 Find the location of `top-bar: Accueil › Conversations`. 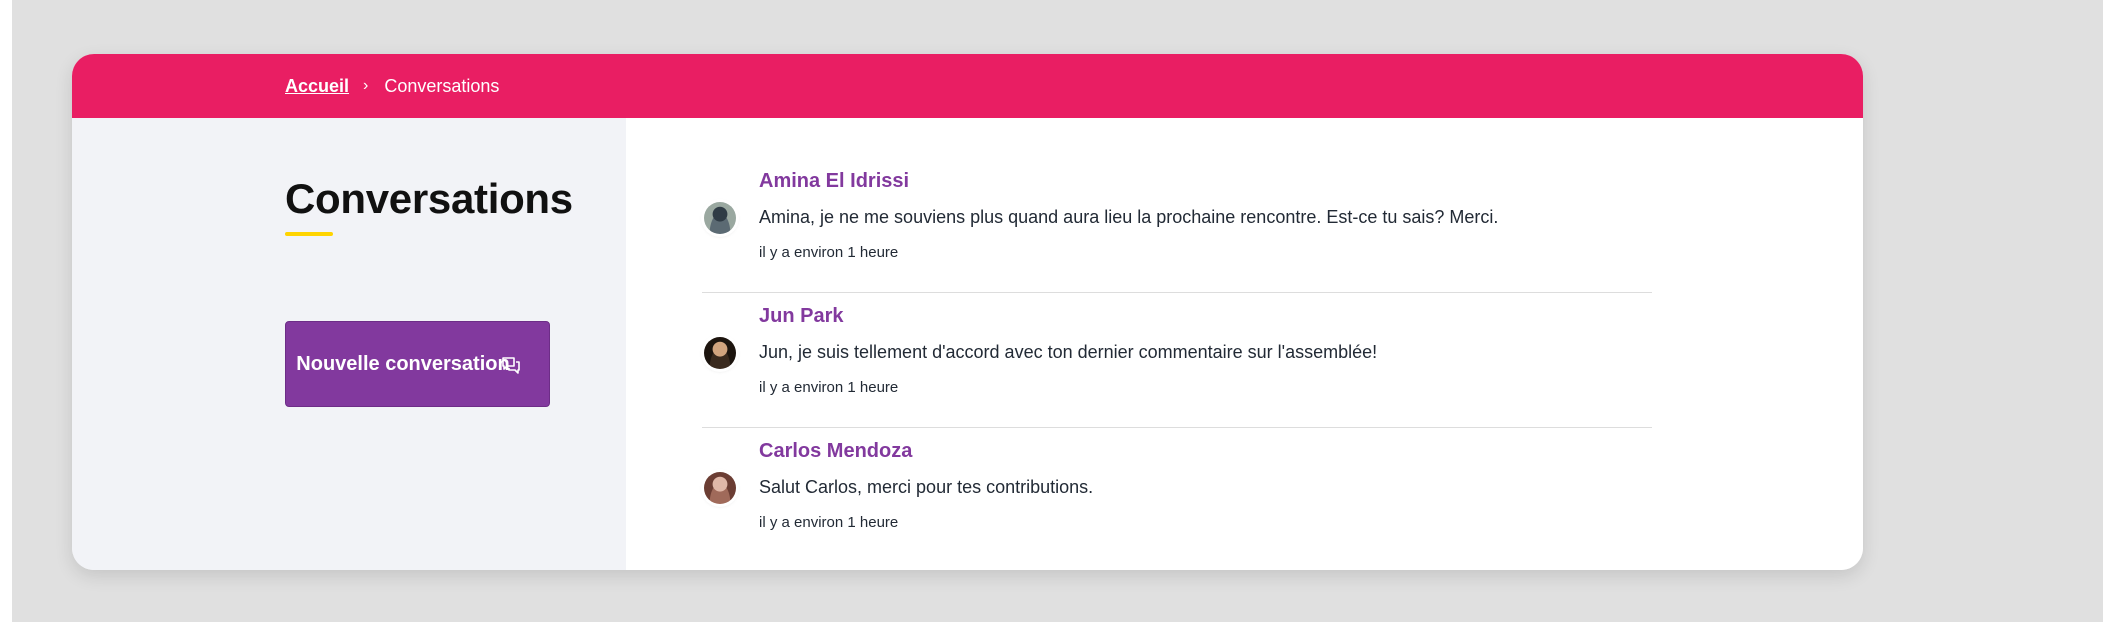

top-bar: Accueil › Conversations is located at coordinates (967, 86).